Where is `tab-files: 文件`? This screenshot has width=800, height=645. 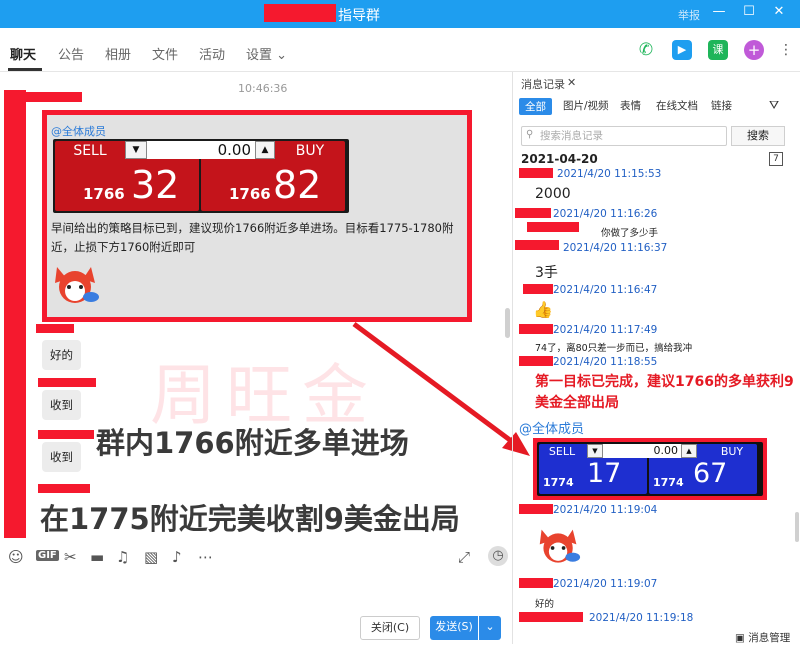 tab-files: 文件 is located at coordinates (165, 53).